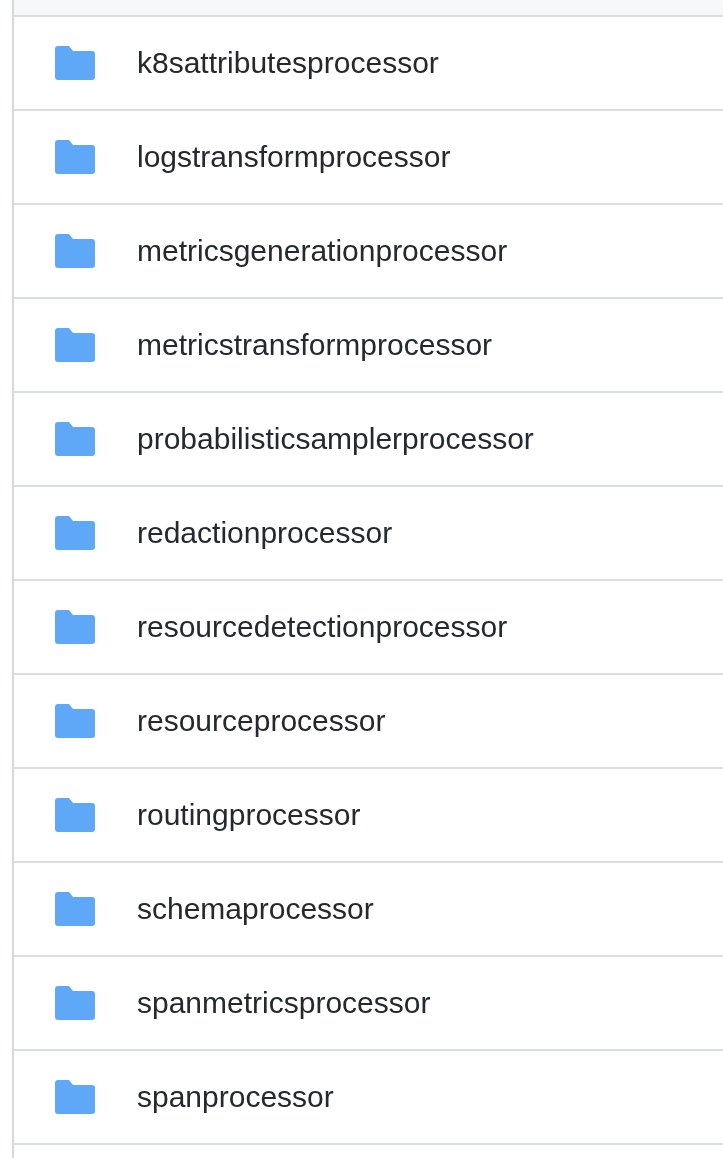 This screenshot has height=1158, width=723. What do you see at coordinates (265, 533) in the screenshot?
I see `folder-name-link: redactionprocessor` at bounding box center [265, 533].